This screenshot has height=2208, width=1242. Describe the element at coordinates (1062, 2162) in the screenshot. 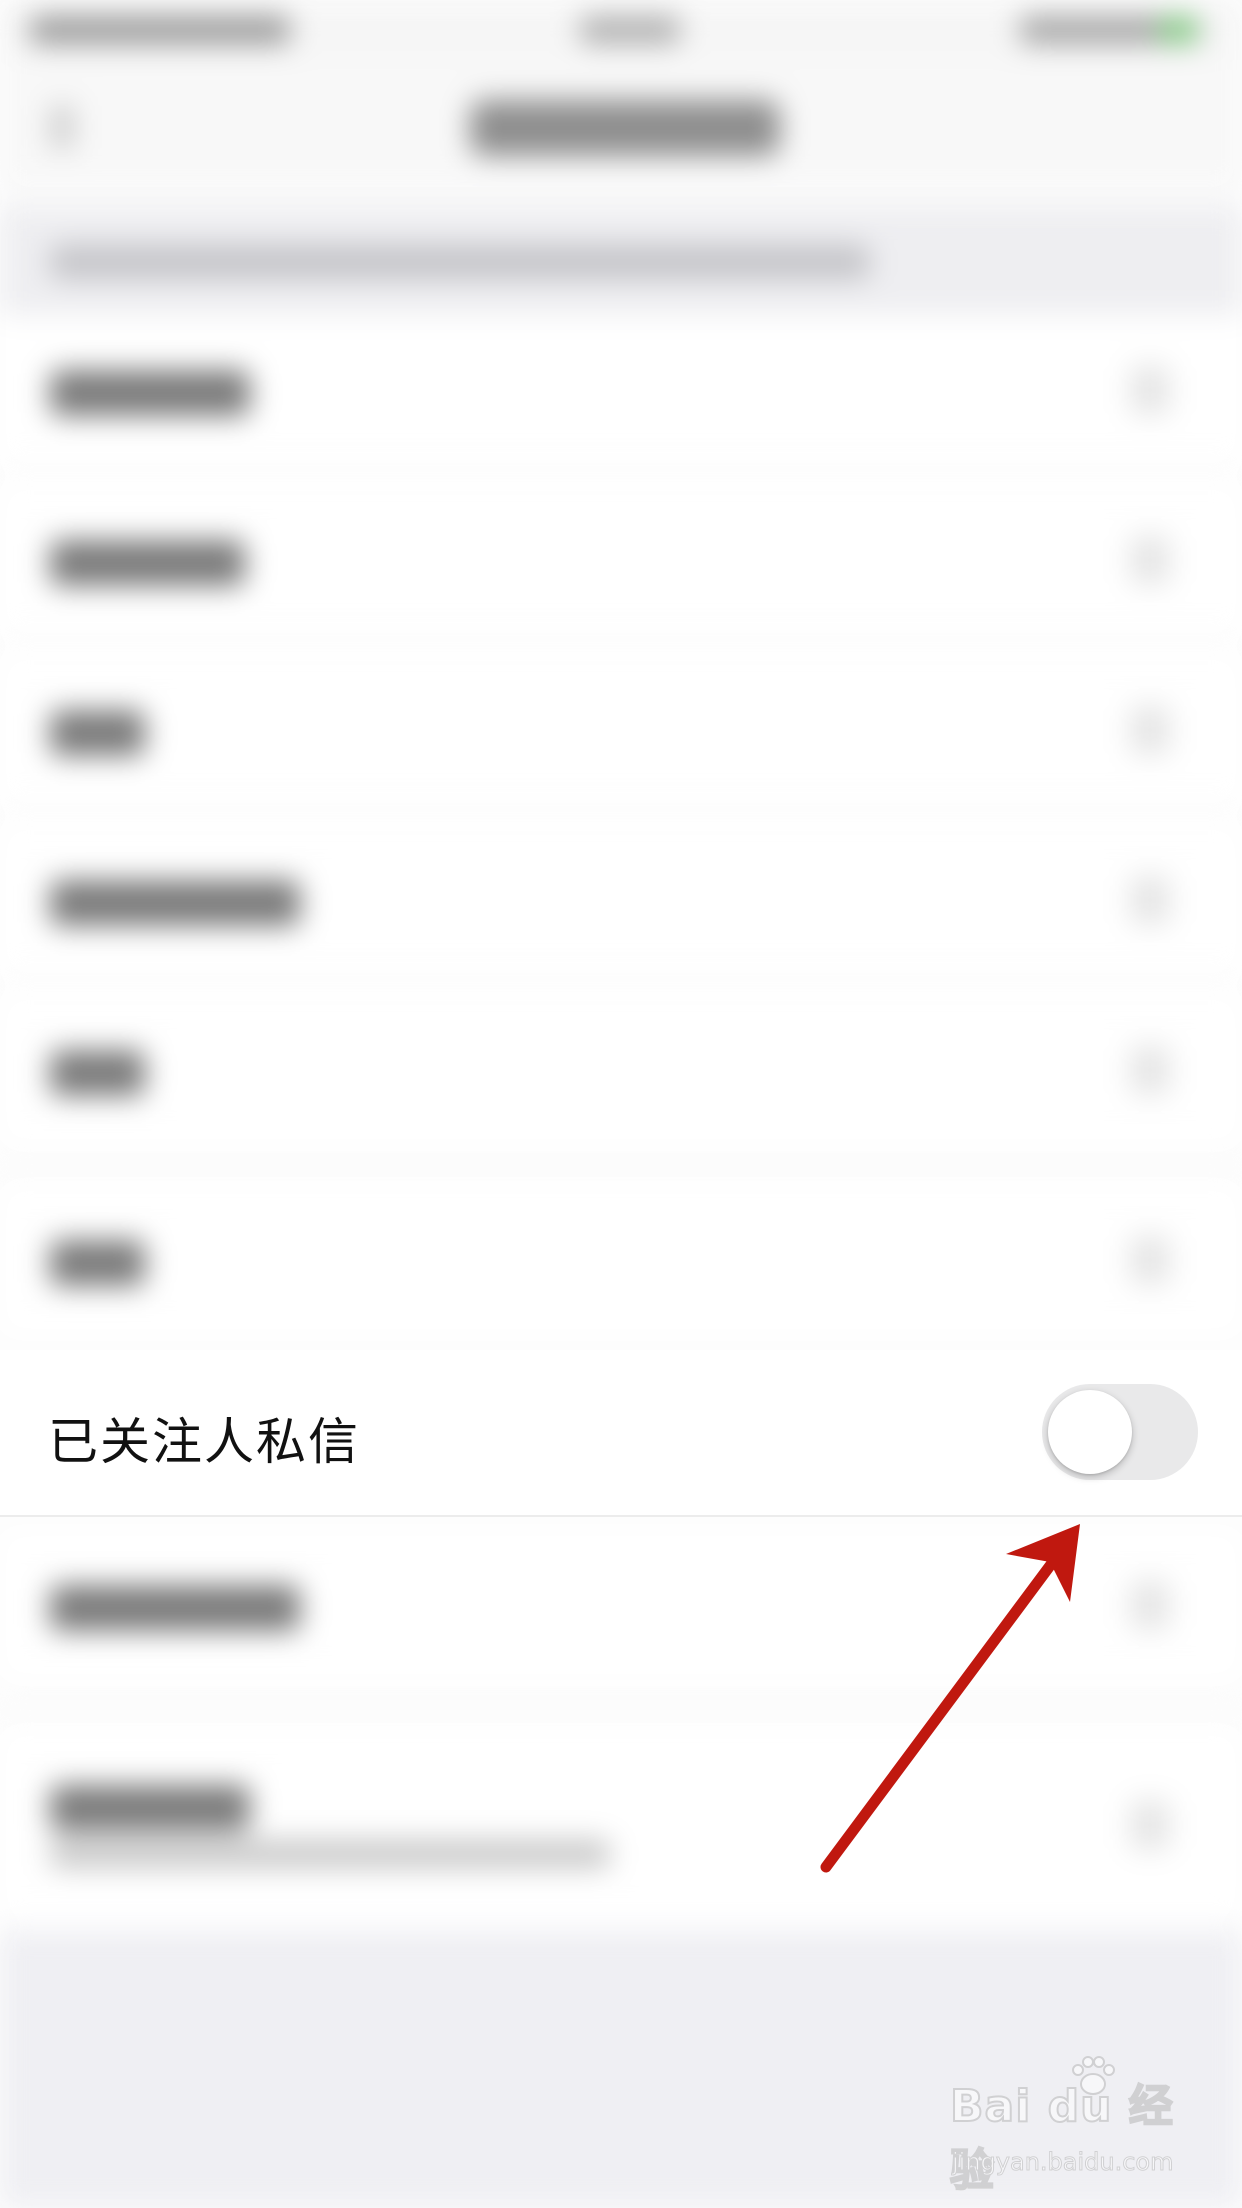

I see `watermark-site: jingyan.baidu.com` at that location.